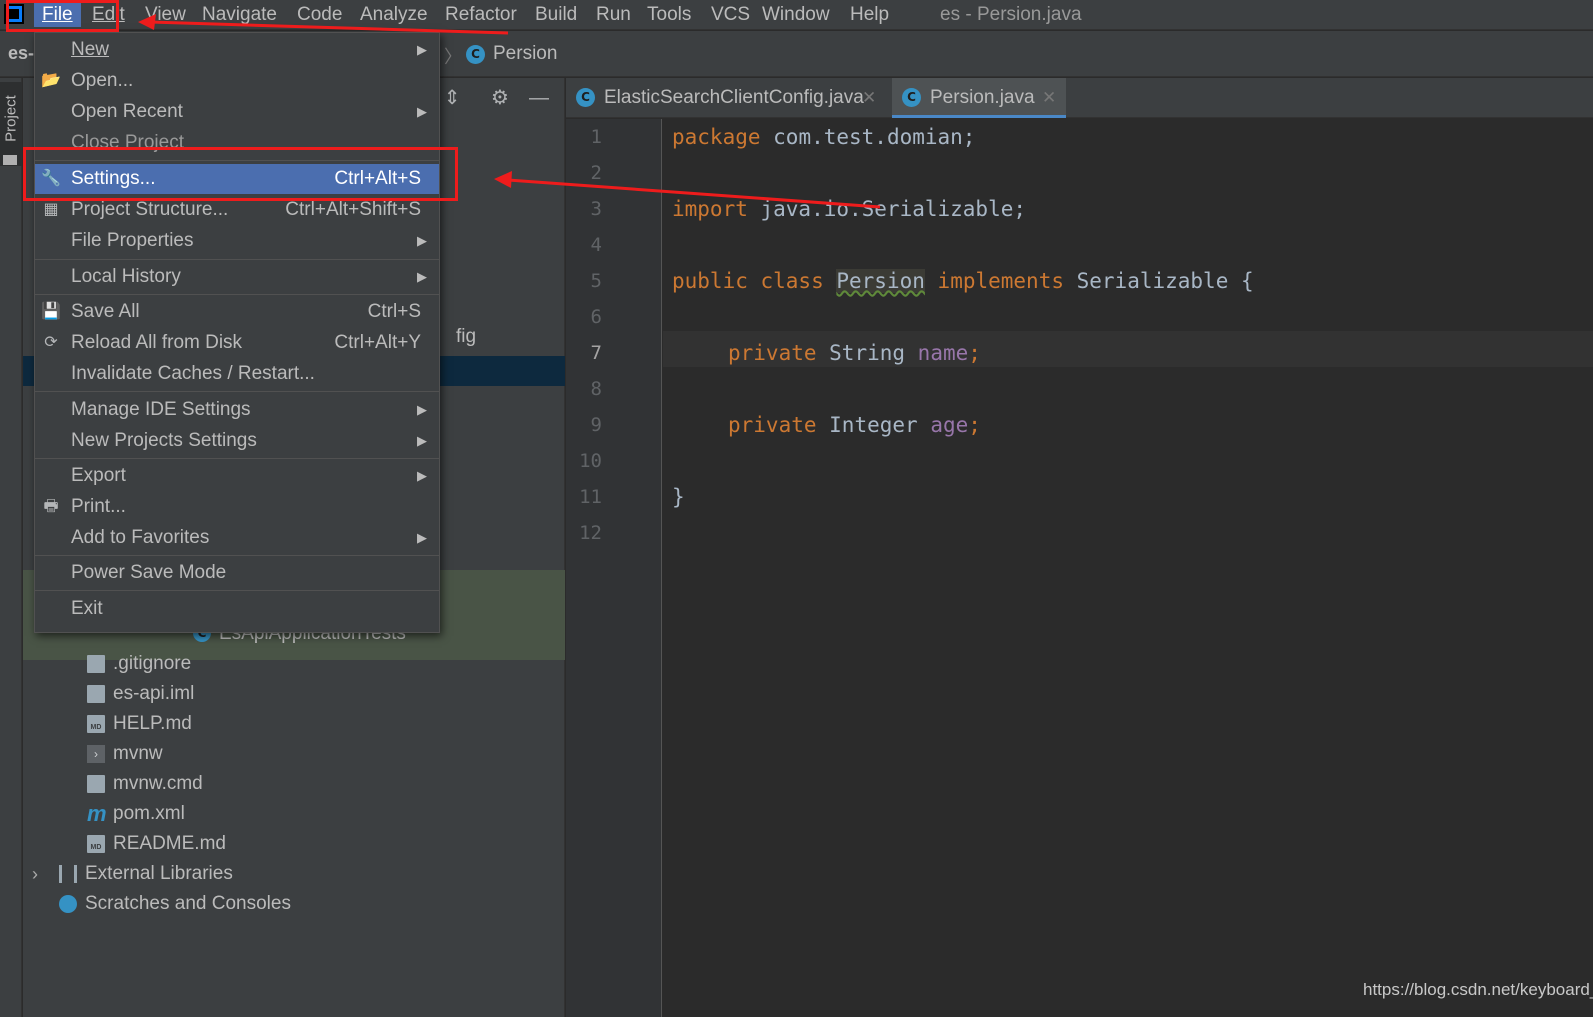 The height and width of the screenshot is (1017, 1593). I want to click on menu-item-file-properties: File Properties ▶, so click(237, 241).